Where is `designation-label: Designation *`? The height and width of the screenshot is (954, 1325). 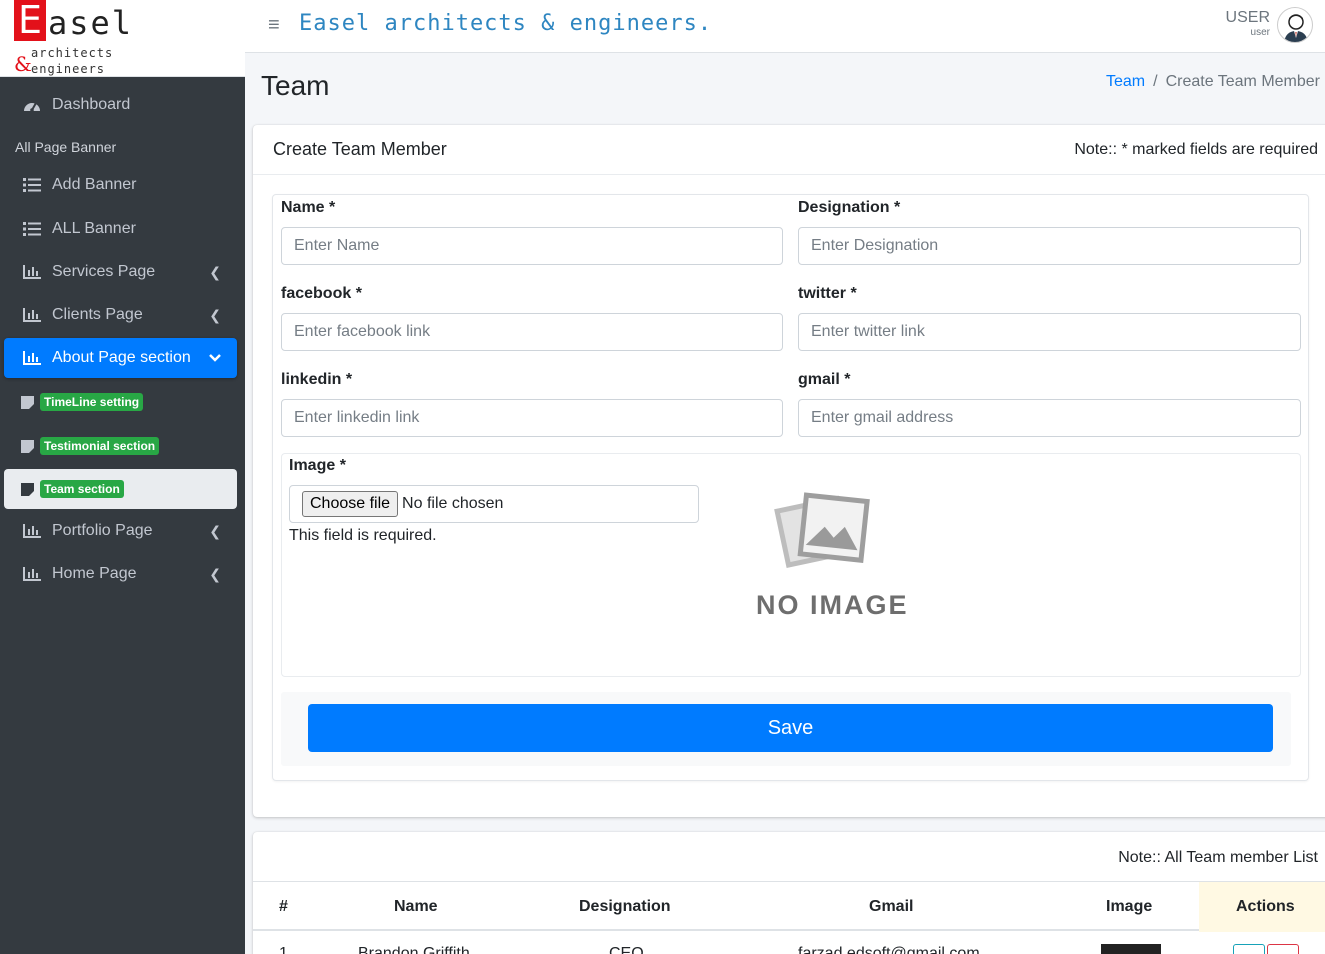
designation-label: Designation * is located at coordinates (849, 207).